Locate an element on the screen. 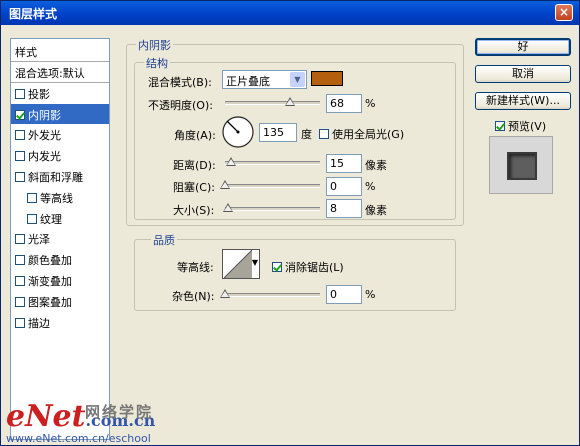 The height and width of the screenshot is (446, 580). style-list-item: 渐变叠加 is located at coordinates (60, 280).